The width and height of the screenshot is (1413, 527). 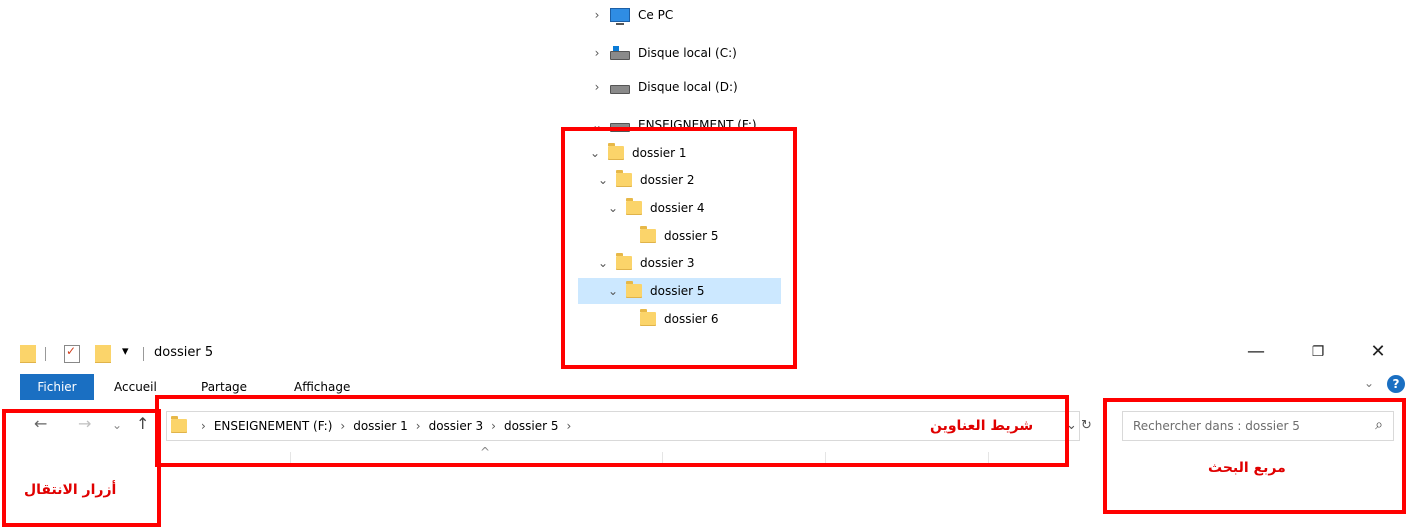 I want to click on tree-item-label: Disque local (C:), so click(x=687, y=53).